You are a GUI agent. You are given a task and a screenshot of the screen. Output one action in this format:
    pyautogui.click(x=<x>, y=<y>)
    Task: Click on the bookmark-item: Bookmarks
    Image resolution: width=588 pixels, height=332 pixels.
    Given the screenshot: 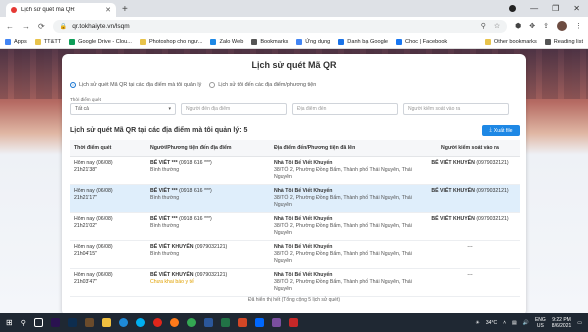 What is the action you would take?
    pyautogui.click(x=269, y=41)
    